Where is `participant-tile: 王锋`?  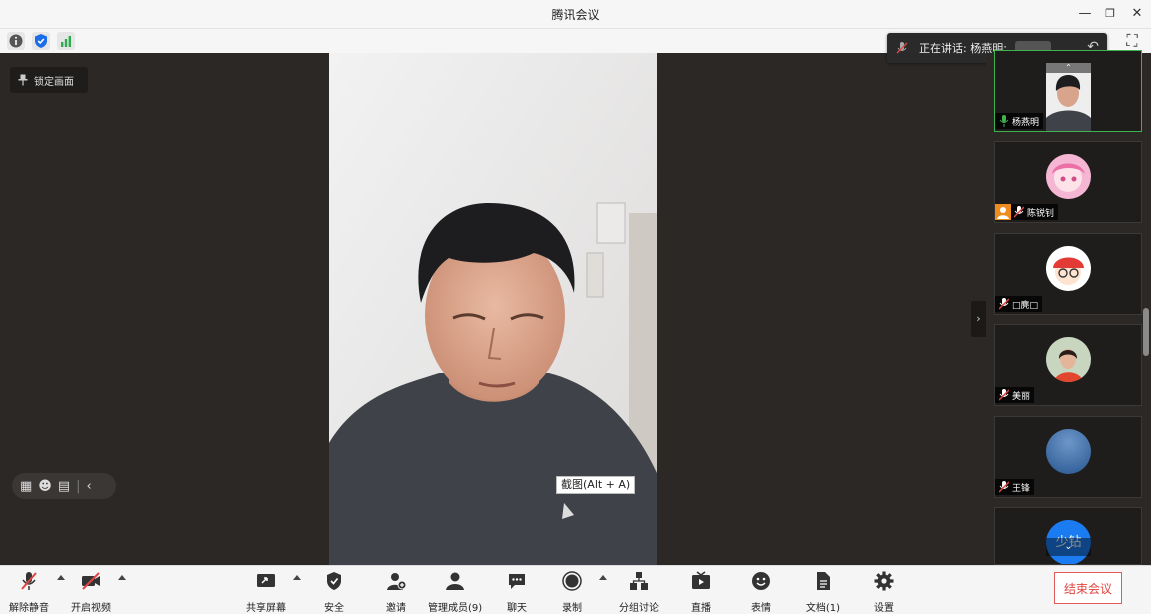
participant-tile: 王锋 is located at coordinates (1068, 457).